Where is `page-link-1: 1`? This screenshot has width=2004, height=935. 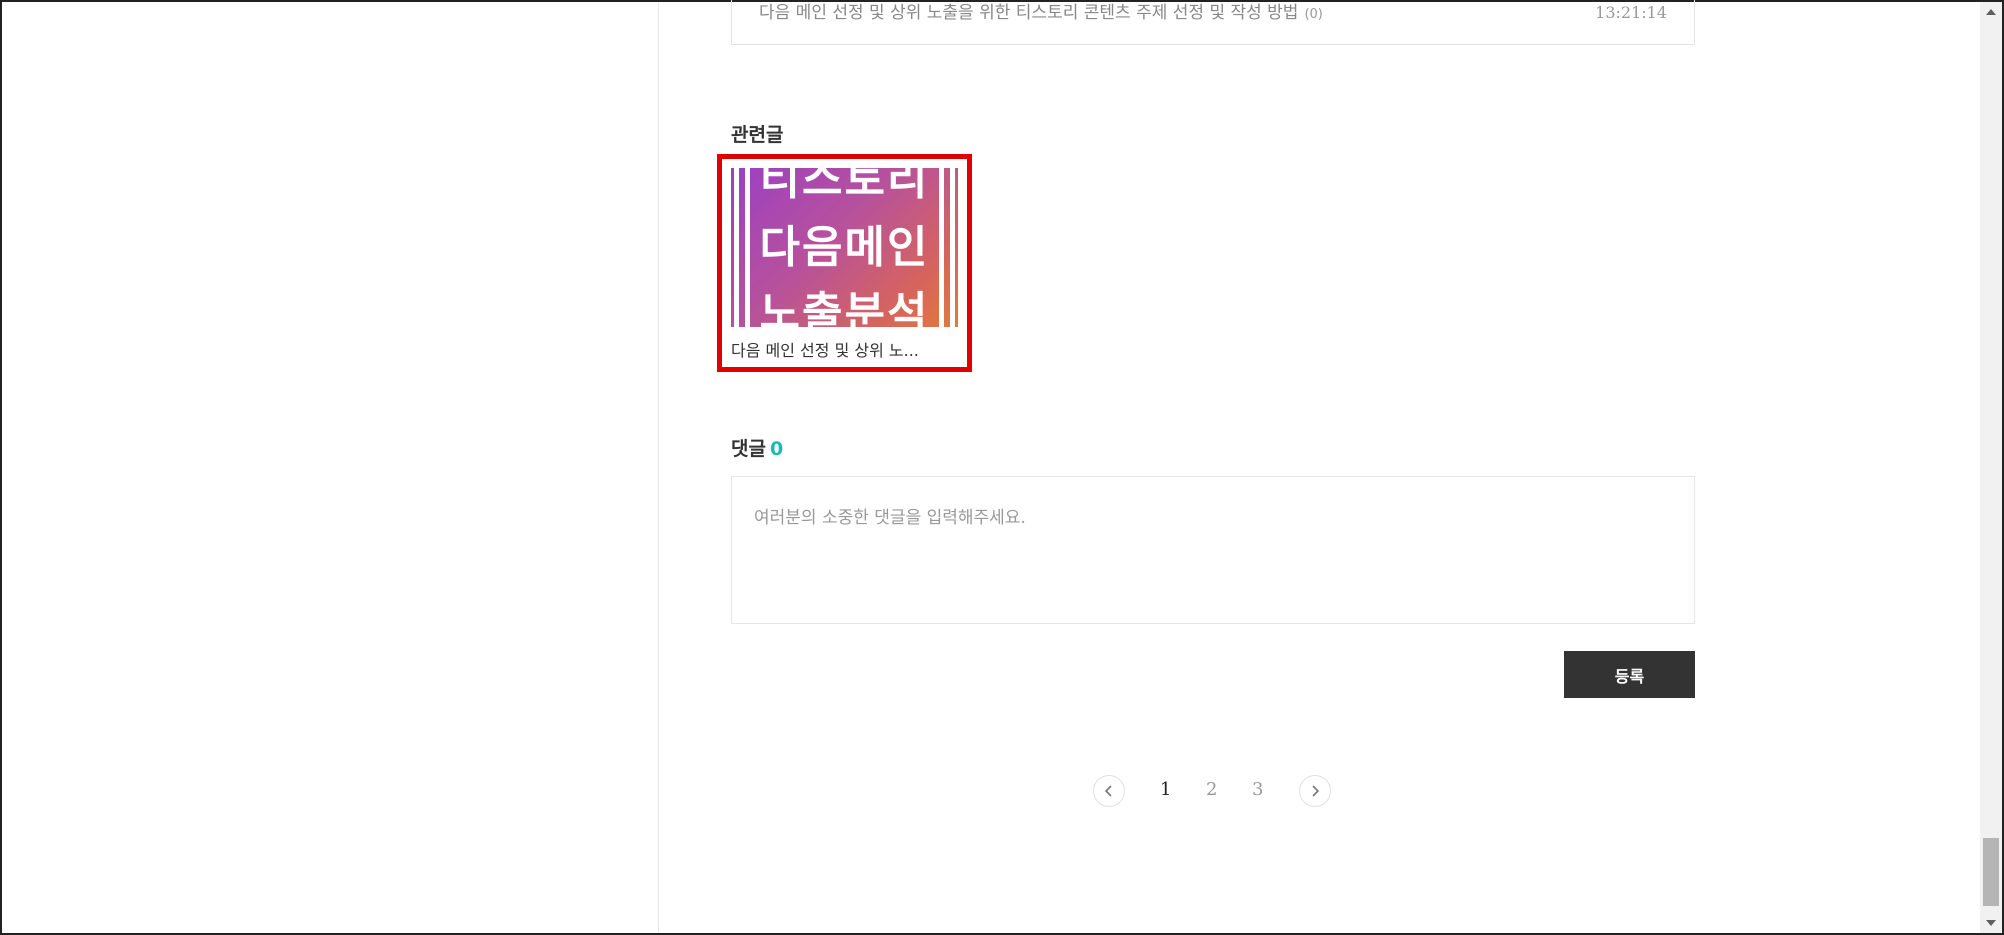 page-link-1: 1 is located at coordinates (1165, 789).